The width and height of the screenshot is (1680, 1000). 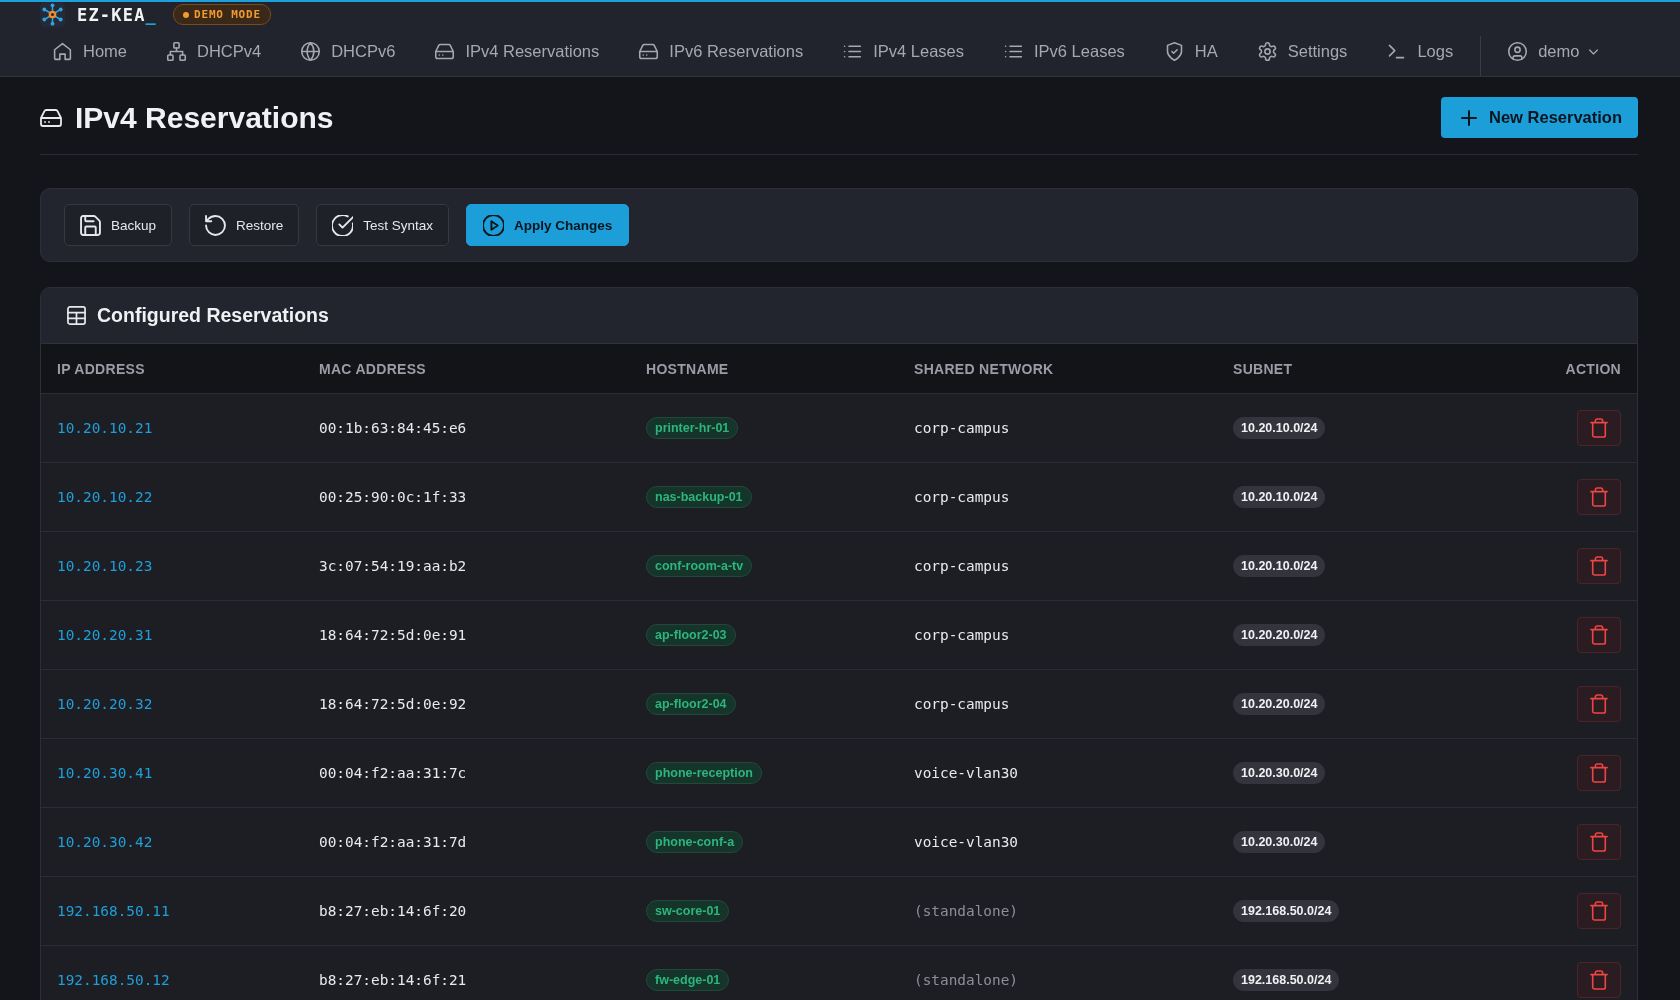 I want to click on rotate-left-icon, so click(x=216, y=225).